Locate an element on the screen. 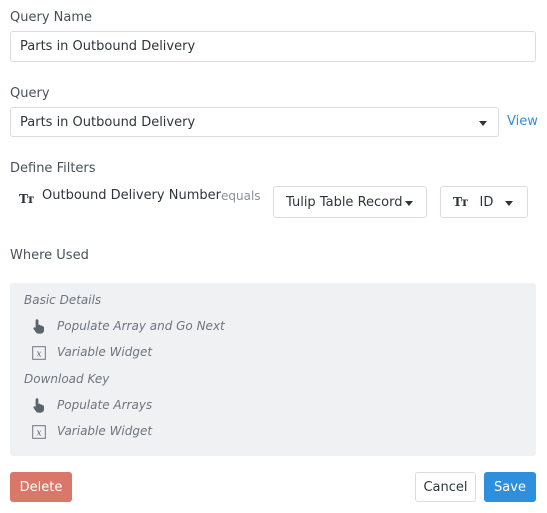 The height and width of the screenshot is (513, 547). section-title: Download Key is located at coordinates (67, 379).